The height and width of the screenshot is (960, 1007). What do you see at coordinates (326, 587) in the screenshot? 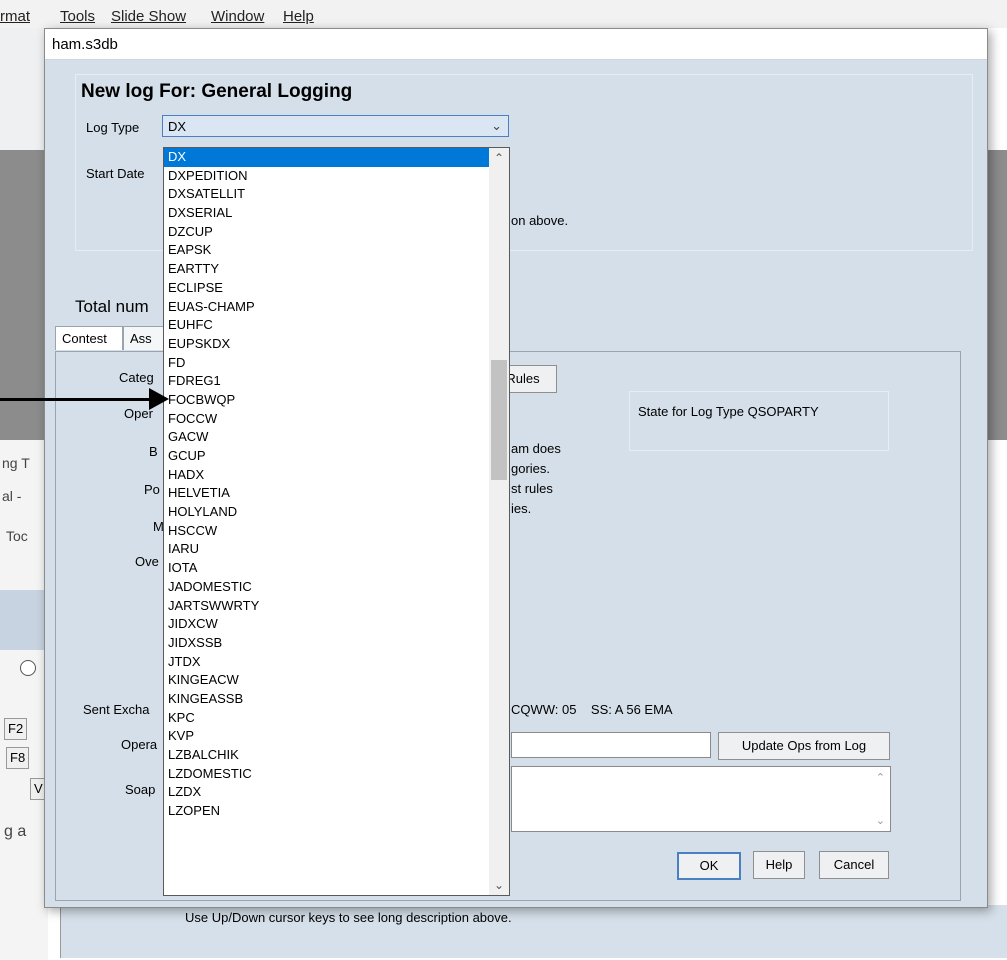
I see `dropdown-option: JADOMESTIC` at bounding box center [326, 587].